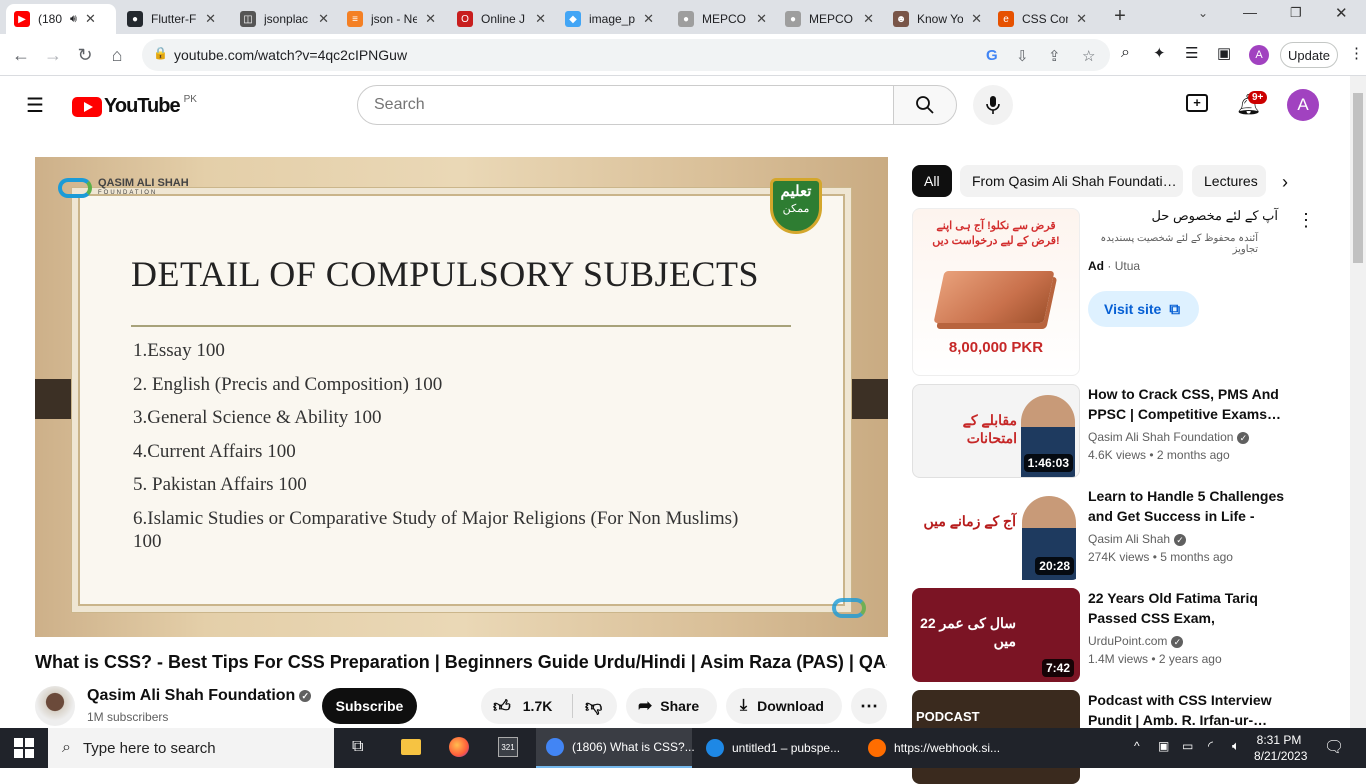 The width and height of the screenshot is (1366, 784). Describe the element at coordinates (191, 695) in the screenshot. I see `channel-name-text: Qasim Ali Shah Foundation` at that location.